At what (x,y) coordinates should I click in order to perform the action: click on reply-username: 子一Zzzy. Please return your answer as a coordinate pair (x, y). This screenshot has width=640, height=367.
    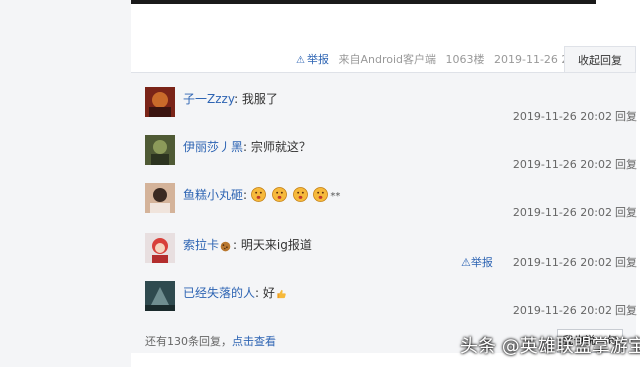
    Looking at the image, I should click on (208, 99).